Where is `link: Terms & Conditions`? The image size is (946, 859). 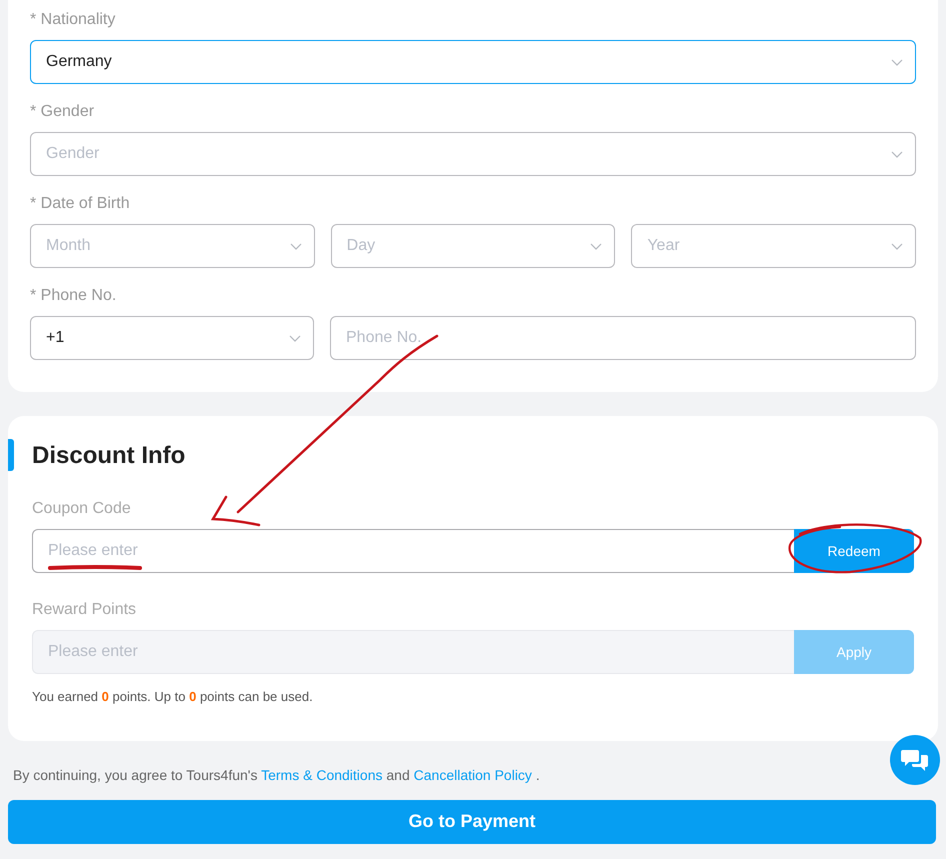 link: Terms & Conditions is located at coordinates (321, 774).